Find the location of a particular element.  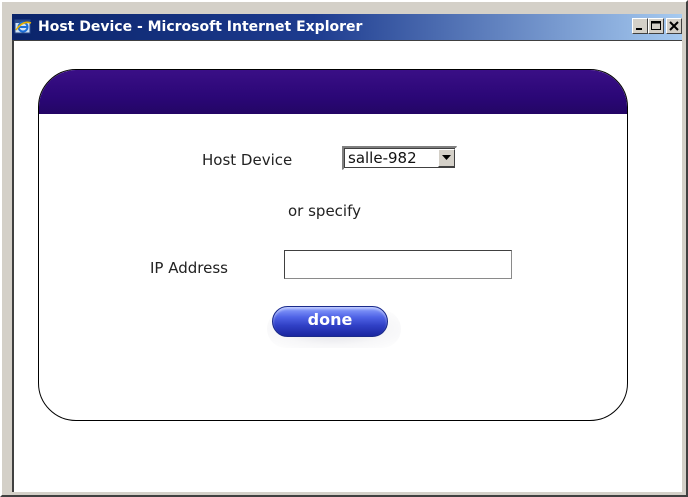

close-button is located at coordinates (674, 26).